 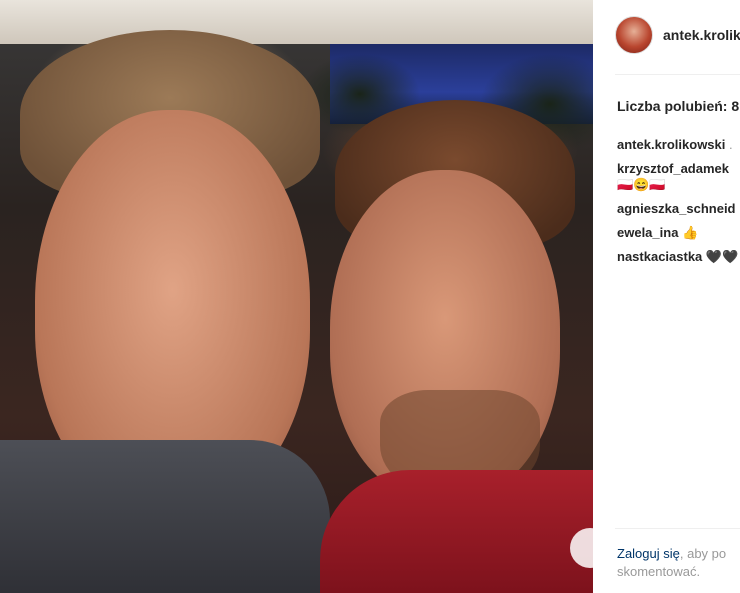 What do you see at coordinates (671, 144) in the screenshot?
I see `comment-user: antek.krolikowski` at bounding box center [671, 144].